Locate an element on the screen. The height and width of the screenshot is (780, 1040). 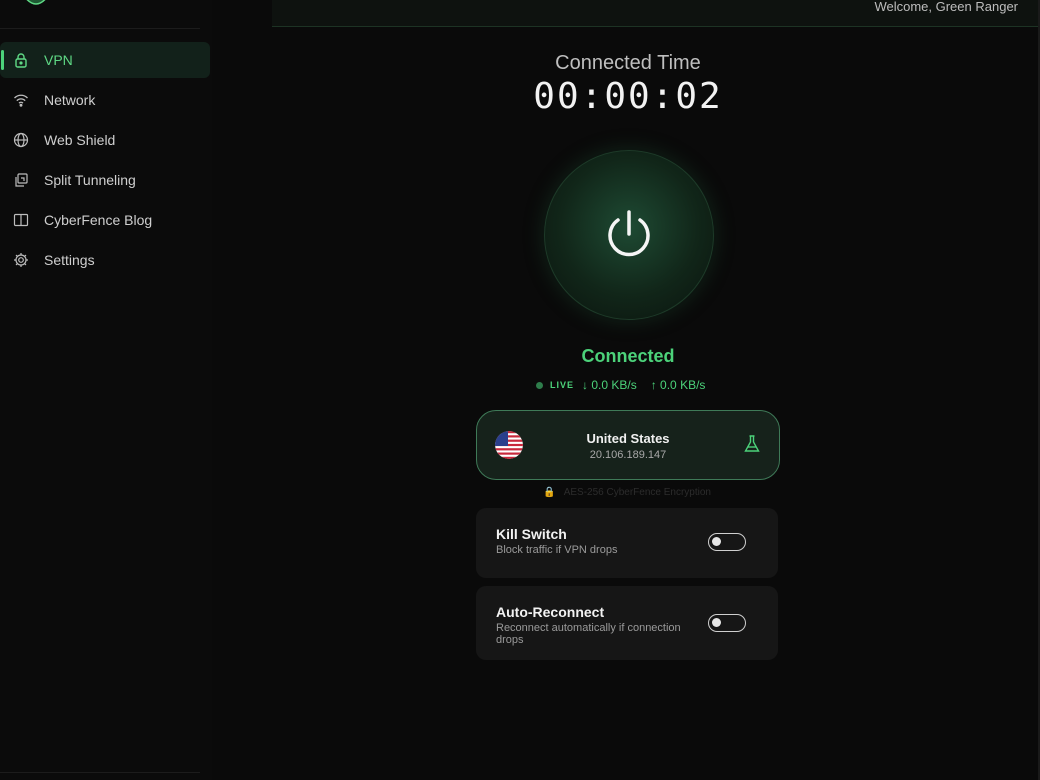
download-speed: ↓ 0.0 KB/s is located at coordinates (609, 385).